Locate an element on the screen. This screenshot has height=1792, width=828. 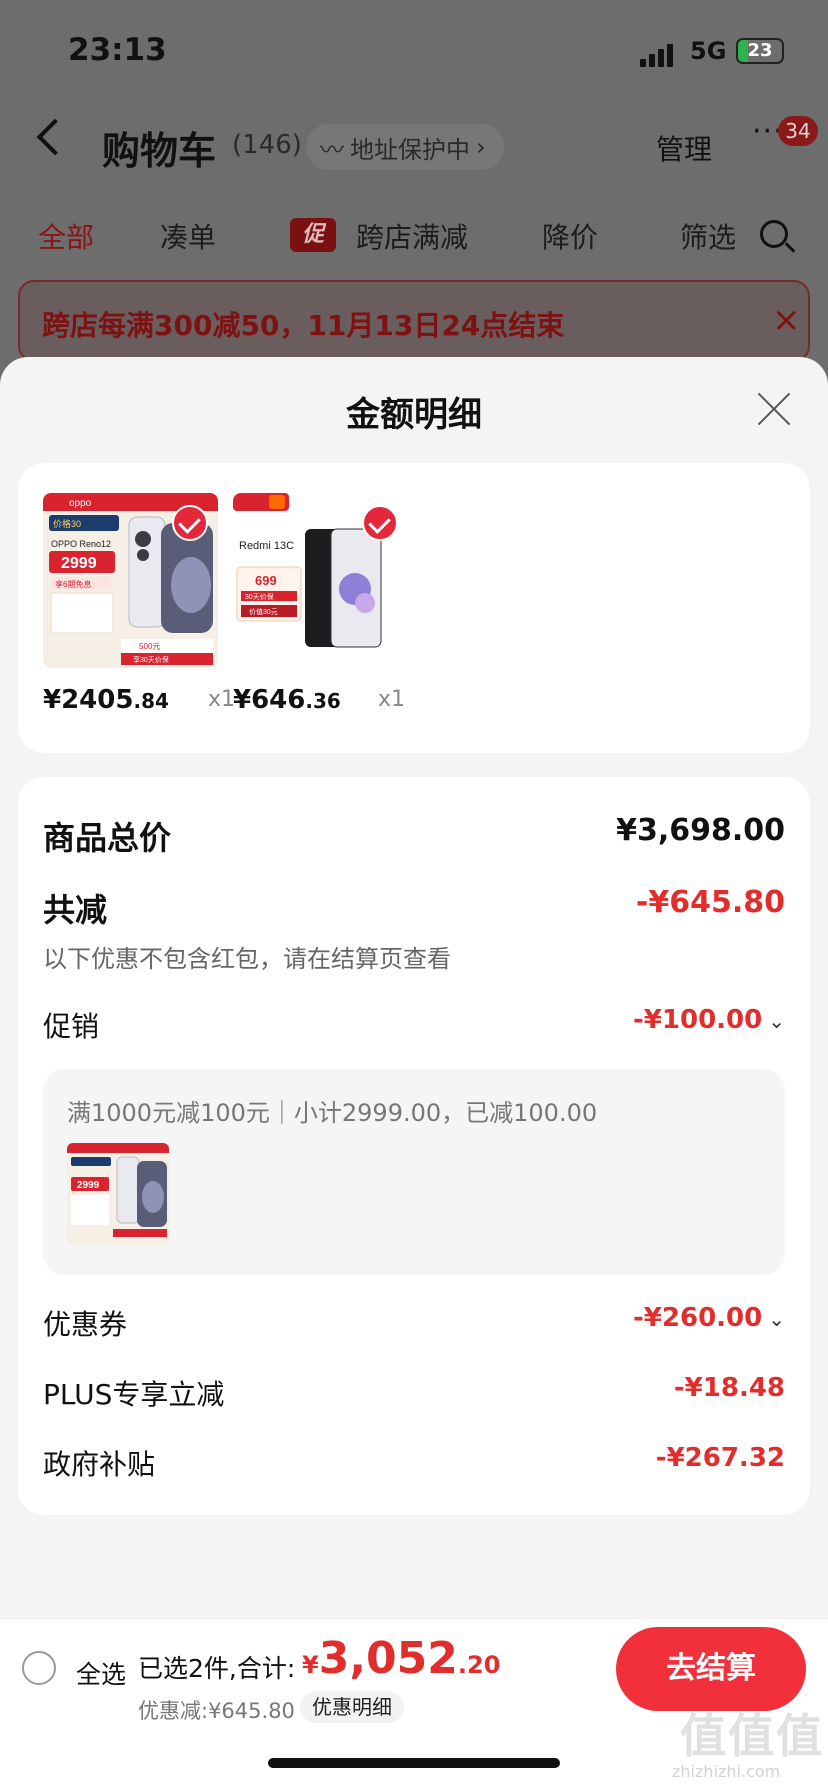
checkout-button: 去结算 is located at coordinates (711, 1669).